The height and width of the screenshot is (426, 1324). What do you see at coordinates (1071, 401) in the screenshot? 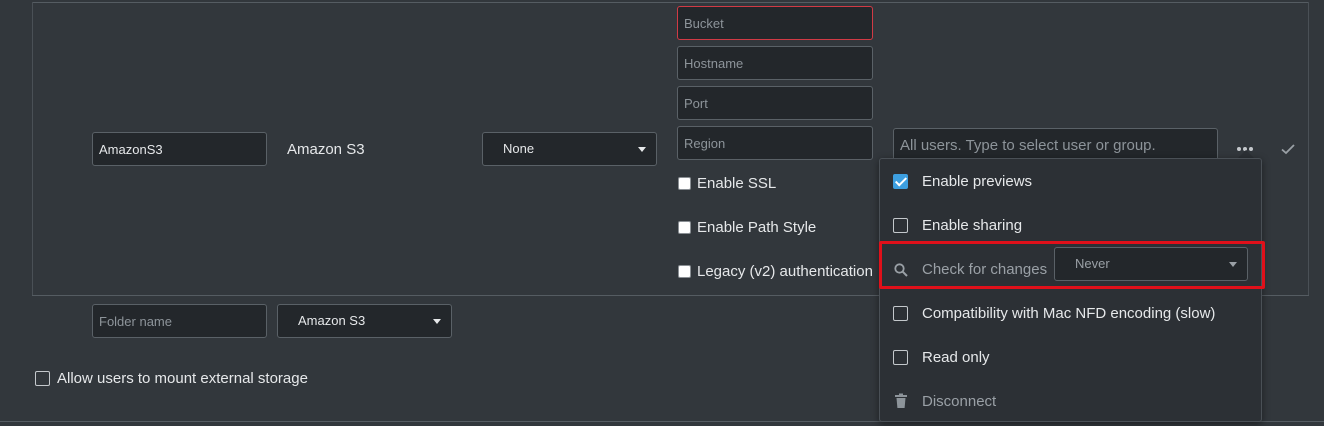
I see `menu-item-disconnect: Disconnect` at bounding box center [1071, 401].